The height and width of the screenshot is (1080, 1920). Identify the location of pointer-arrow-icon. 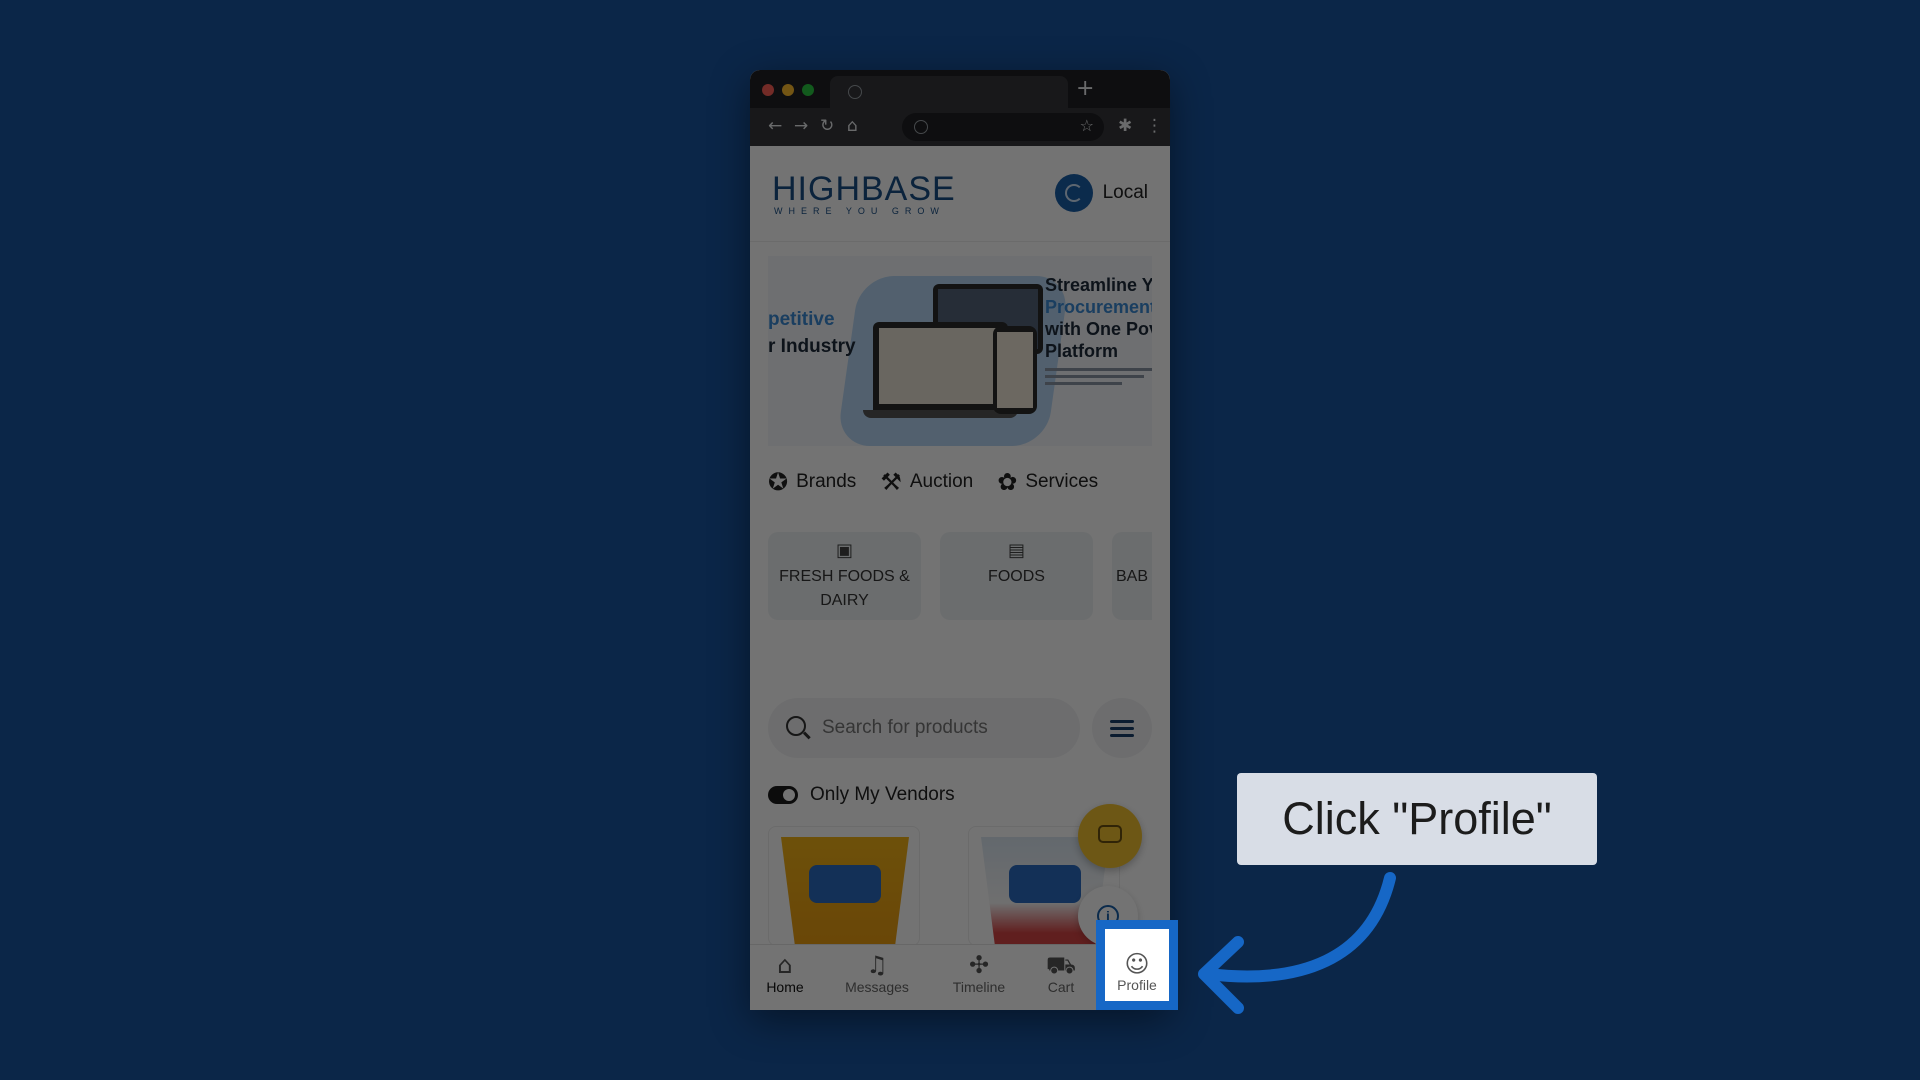
(1297, 943).